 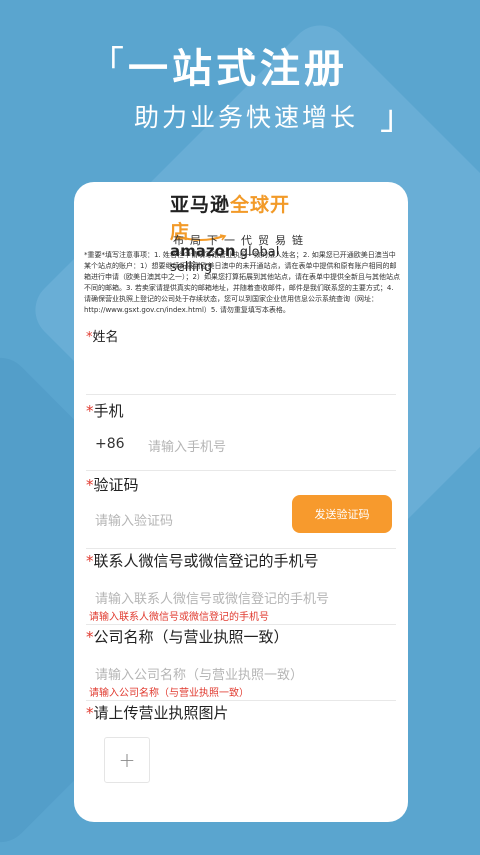 I want to click on upload-license-button: +, so click(x=127, y=760).